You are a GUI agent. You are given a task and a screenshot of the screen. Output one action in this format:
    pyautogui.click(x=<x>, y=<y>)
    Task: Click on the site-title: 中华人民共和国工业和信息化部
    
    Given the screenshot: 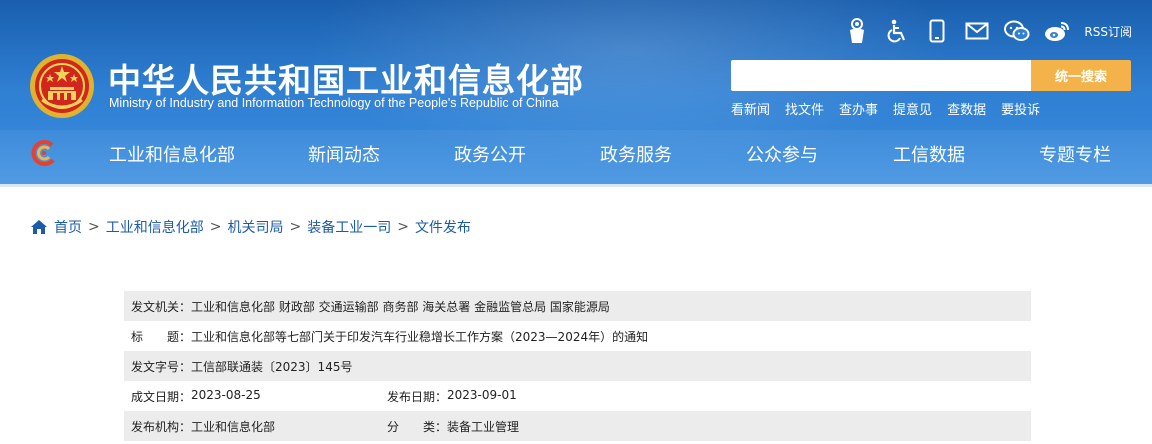 What is the action you would take?
    pyautogui.click(x=346, y=78)
    